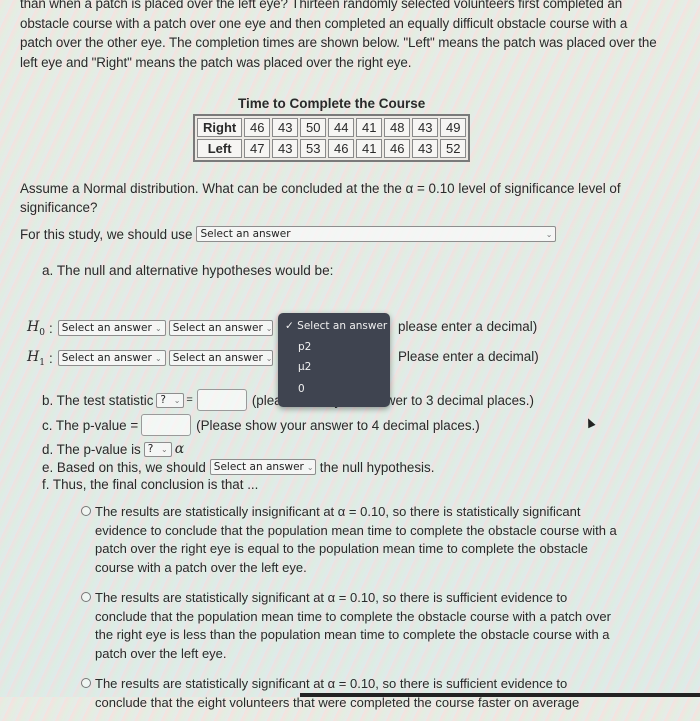  Describe the element at coordinates (313, 127) in the screenshot. I see `table-cell: 50` at that location.